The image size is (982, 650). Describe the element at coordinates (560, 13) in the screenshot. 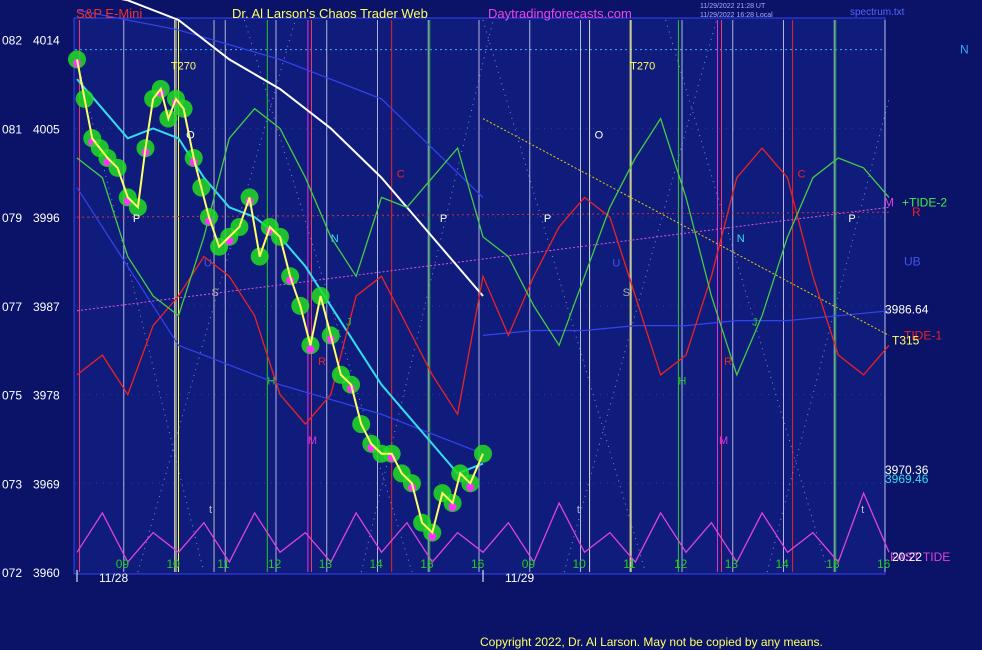

I see `site-url: Daytradingforecasts.com` at that location.